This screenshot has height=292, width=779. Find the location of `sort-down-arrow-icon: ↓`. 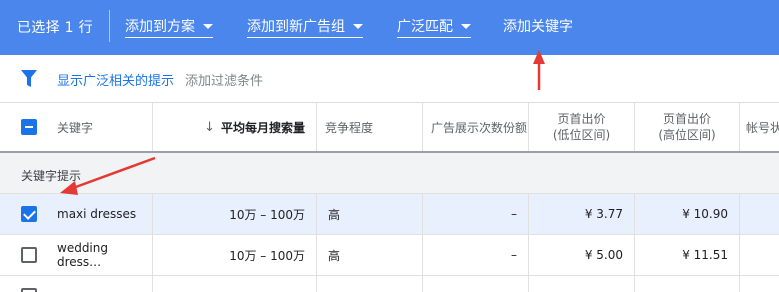

sort-down-arrow-icon: ↓ is located at coordinates (209, 127).